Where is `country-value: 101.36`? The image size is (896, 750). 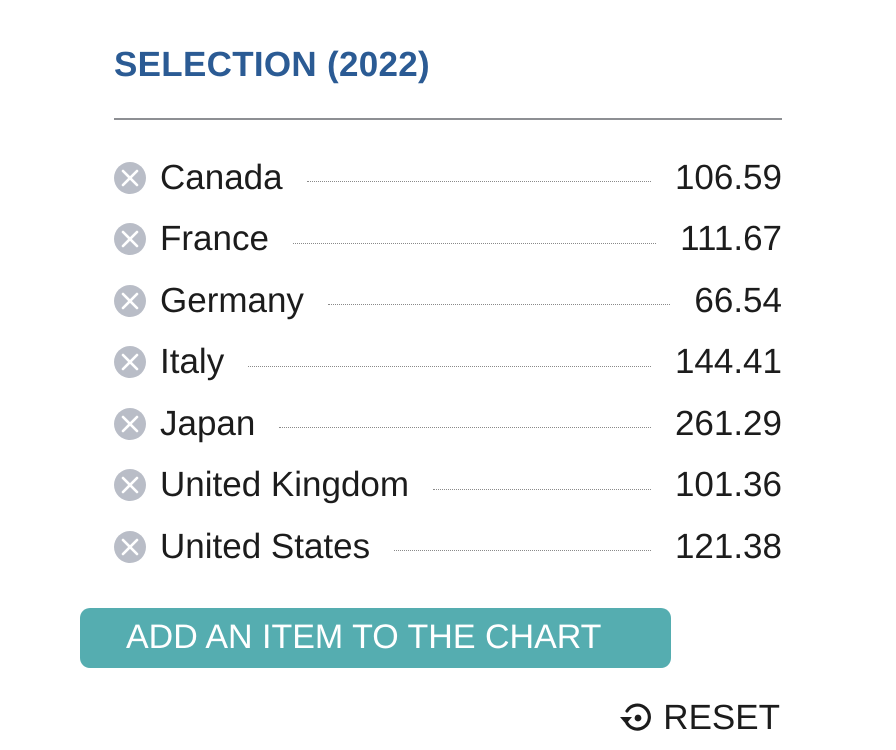 country-value: 101.36 is located at coordinates (728, 485).